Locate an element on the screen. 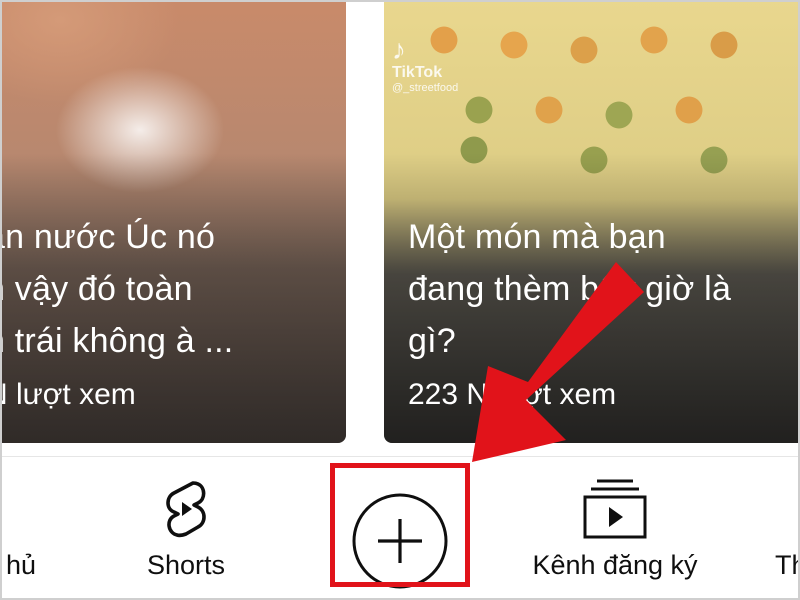  nav-shorts: Shorts is located at coordinates (186, 528).